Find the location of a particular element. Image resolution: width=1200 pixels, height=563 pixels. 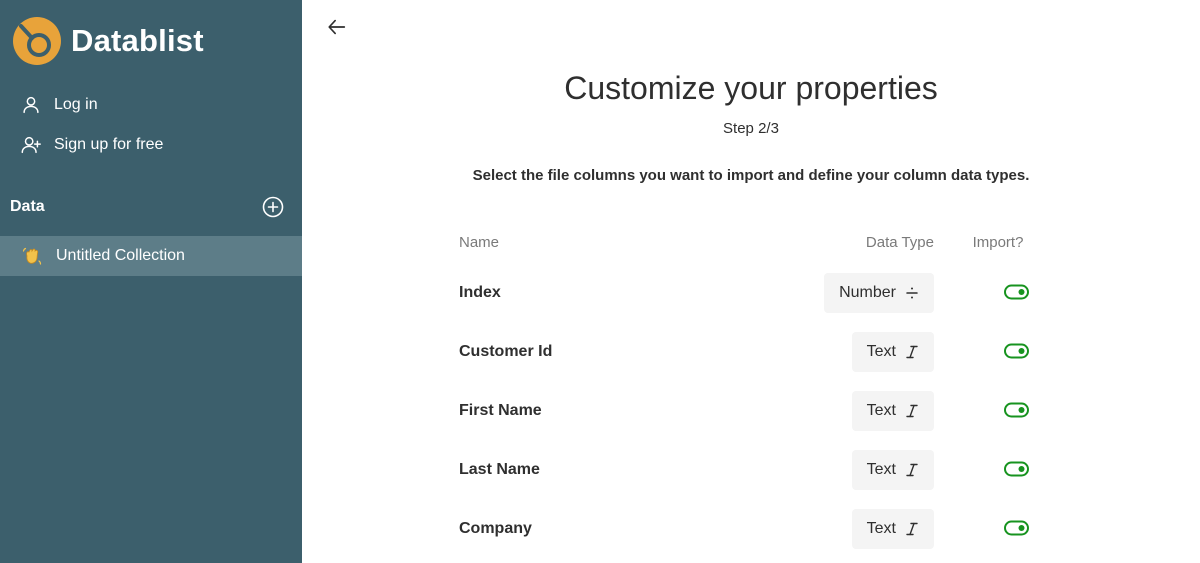

page-title: Customize your properties is located at coordinates (751, 88).